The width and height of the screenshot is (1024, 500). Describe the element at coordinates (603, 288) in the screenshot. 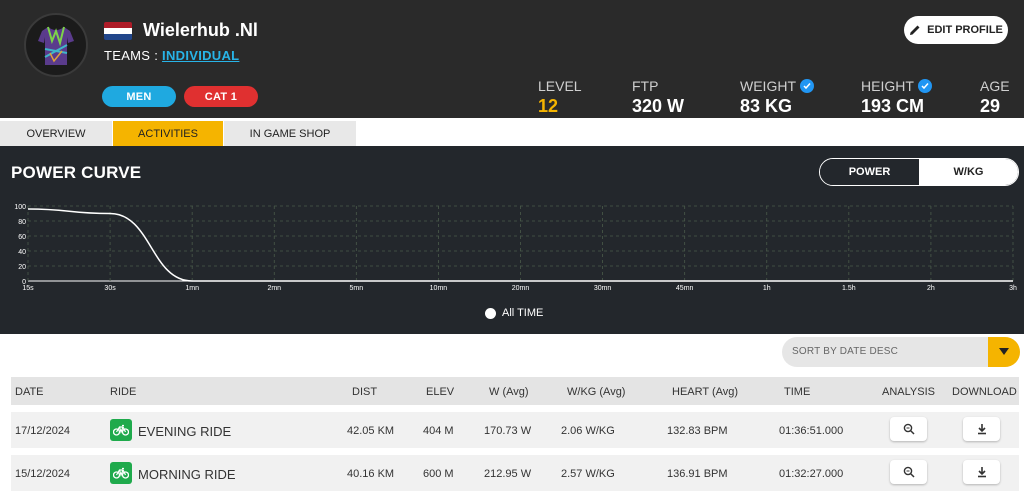

I see `x-tick-label: 30mn` at that location.